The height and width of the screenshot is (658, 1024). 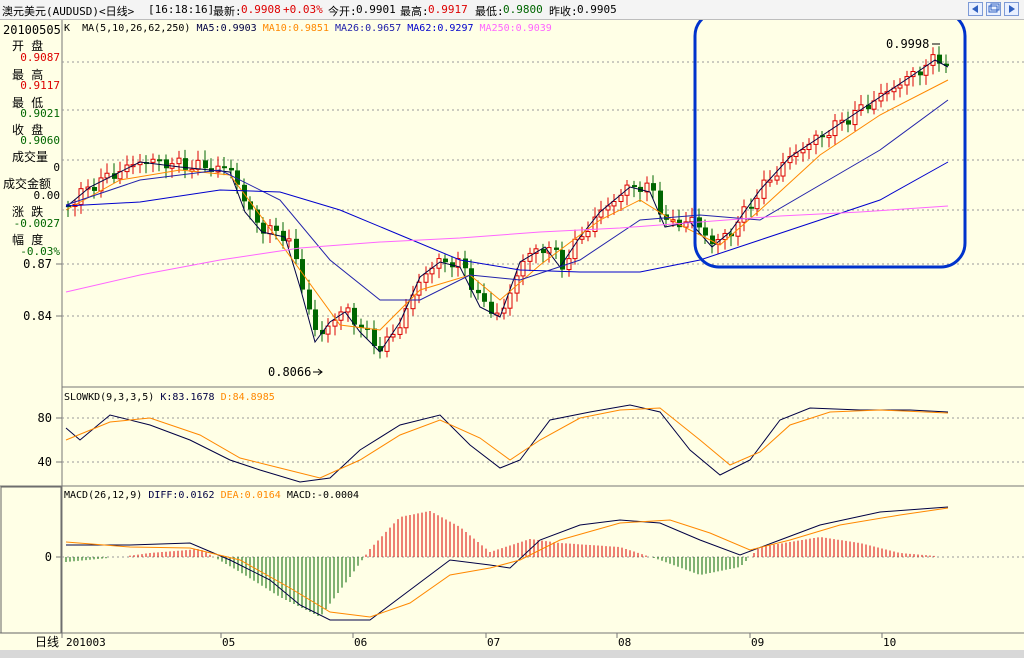 I want to click on macd-histogram, so click(x=500, y=563).